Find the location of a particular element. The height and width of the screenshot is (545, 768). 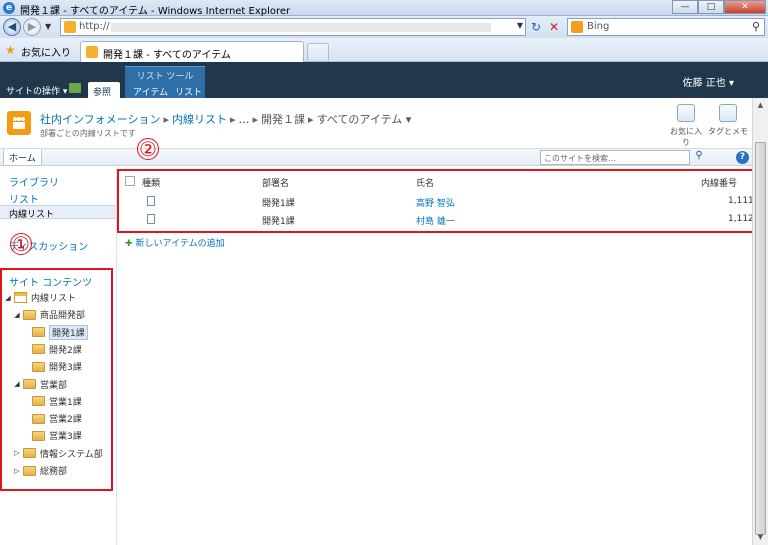

refresh-icon: ↻ is located at coordinates (536, 27).